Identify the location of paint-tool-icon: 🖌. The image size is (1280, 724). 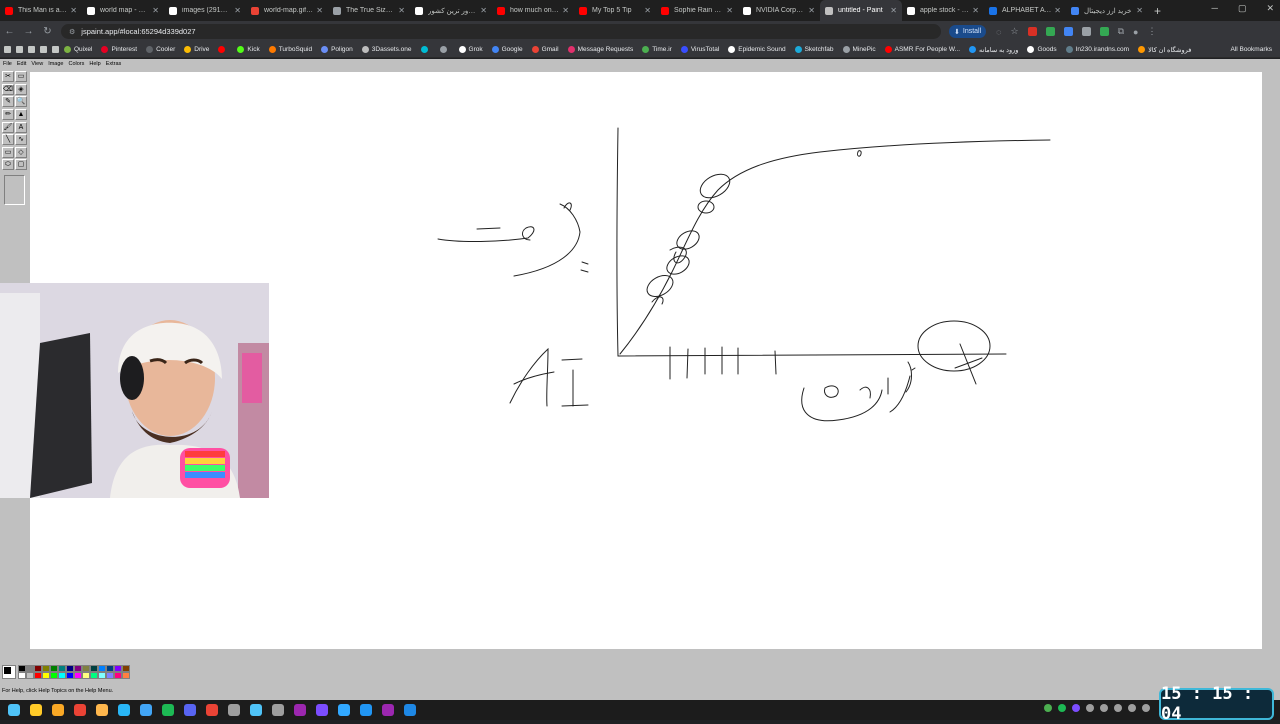
(8, 127).